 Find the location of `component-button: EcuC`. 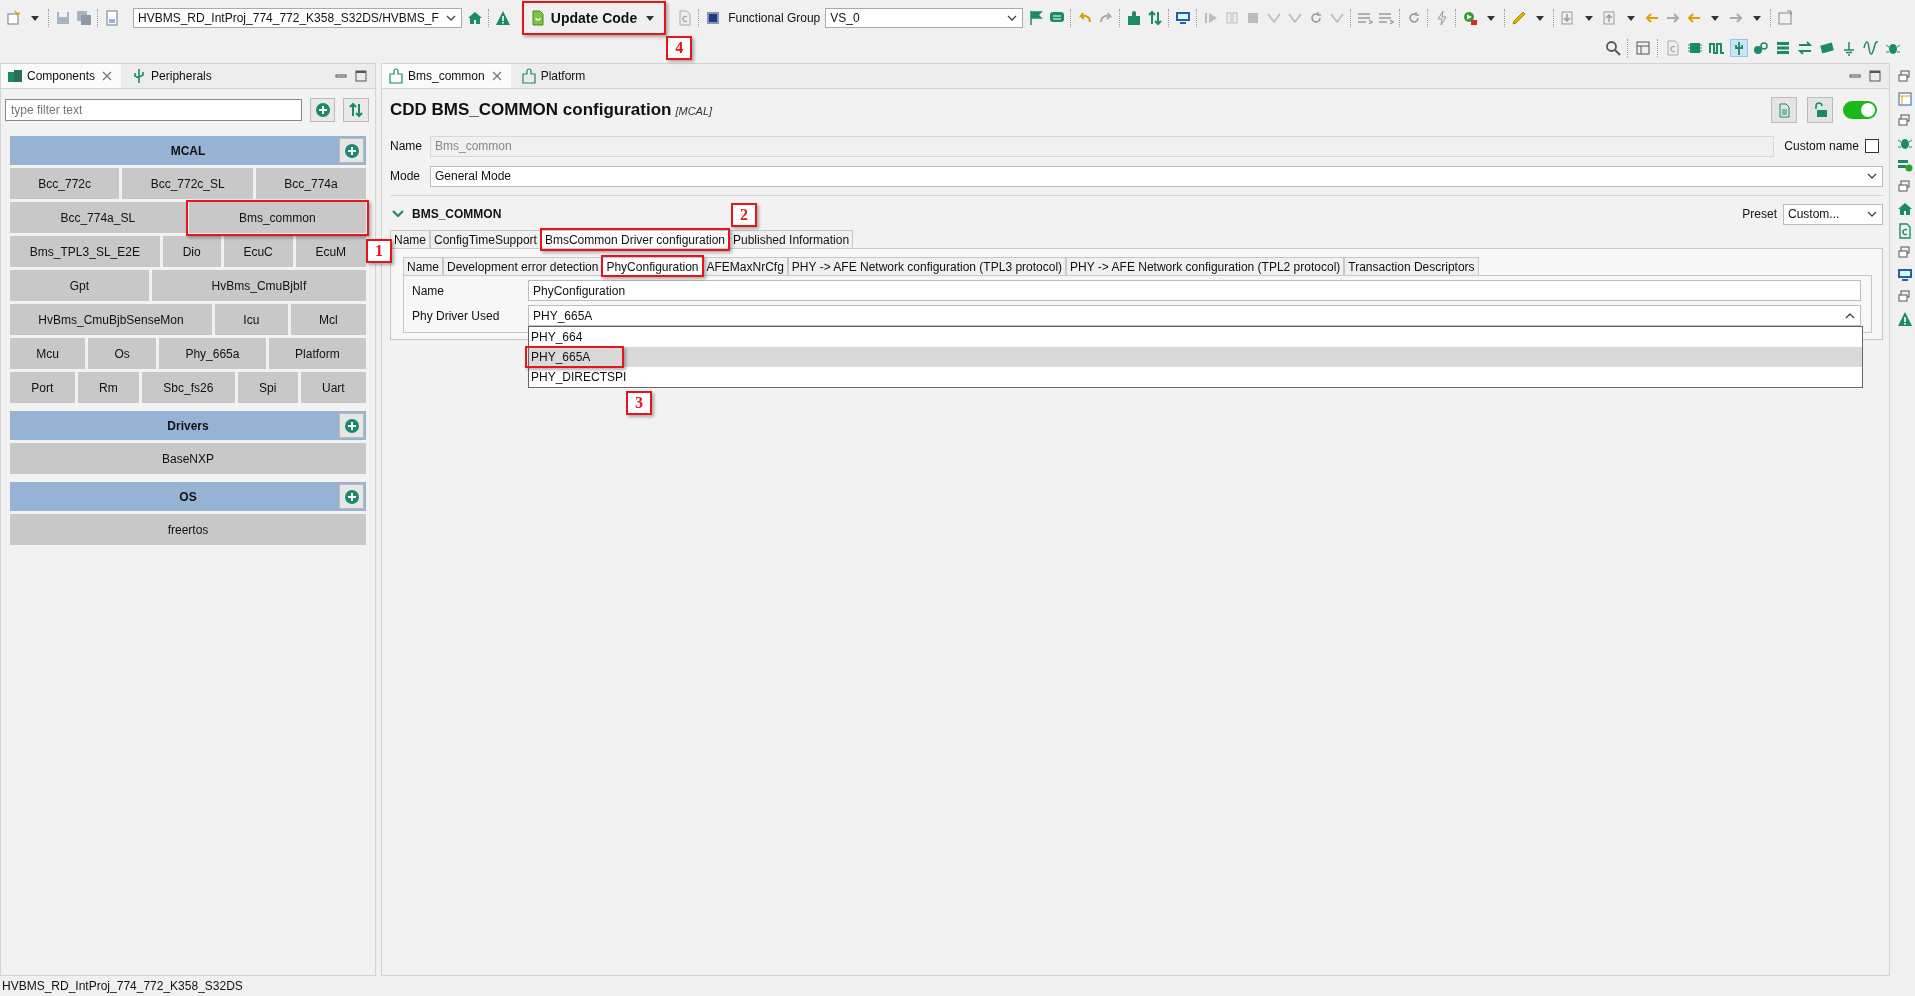

component-button: EcuC is located at coordinates (258, 251).